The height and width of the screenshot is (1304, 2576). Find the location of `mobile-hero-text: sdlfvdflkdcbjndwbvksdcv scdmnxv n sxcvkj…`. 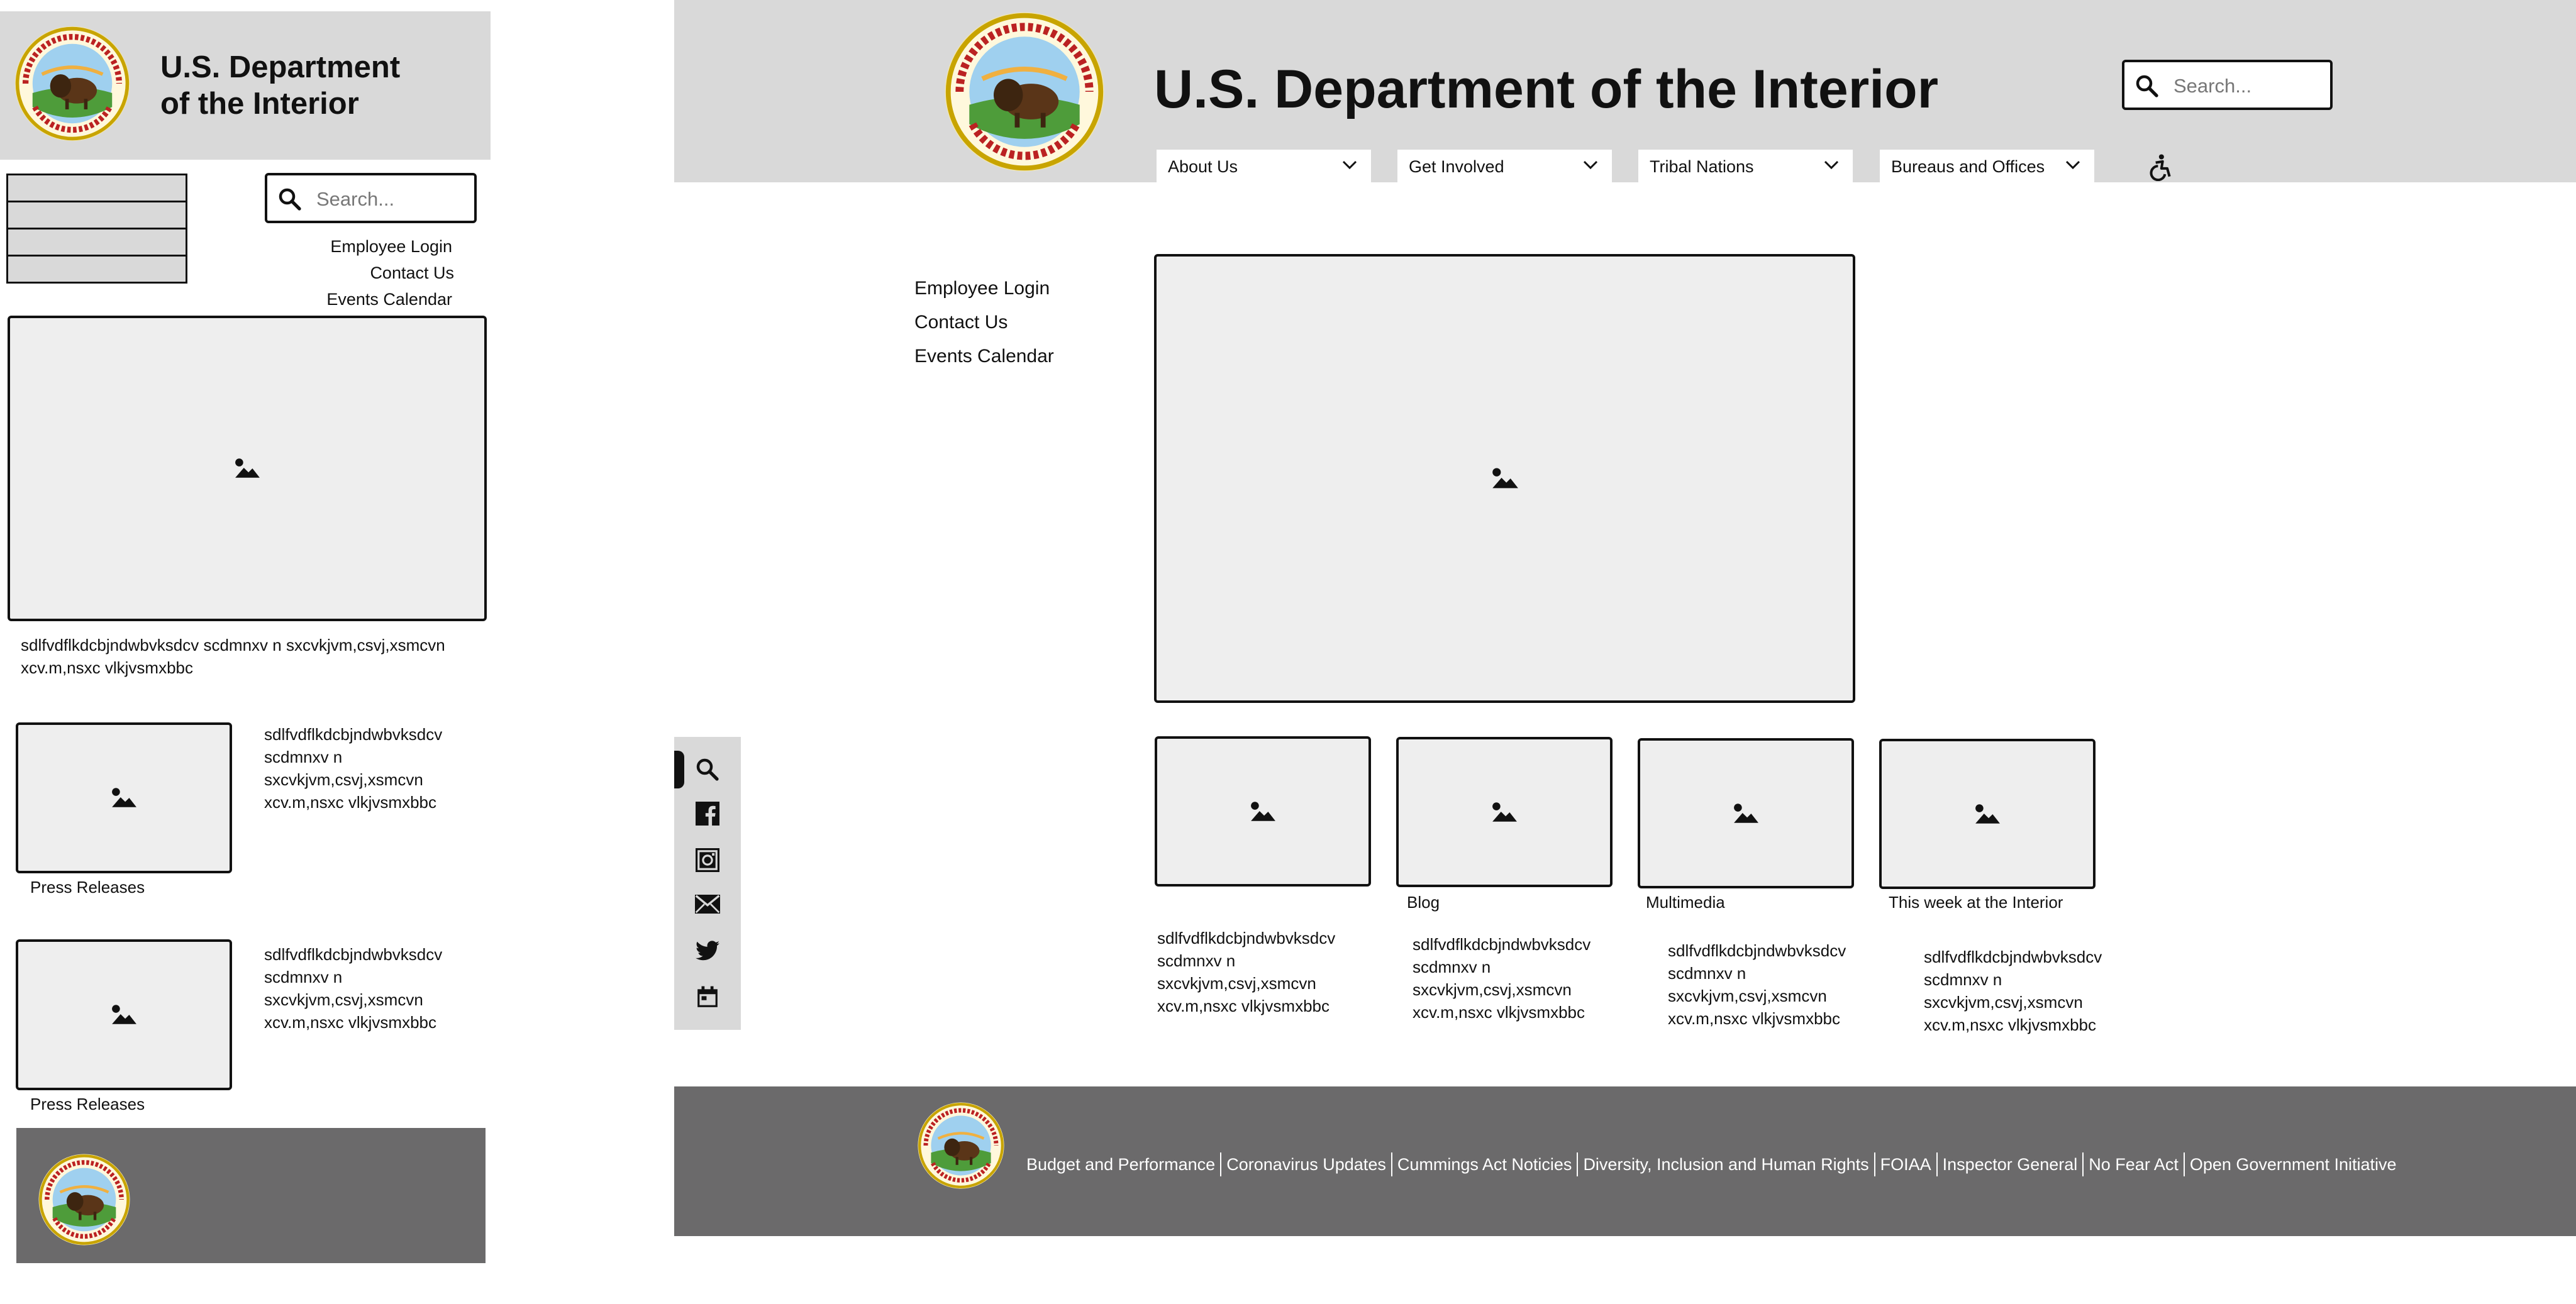

mobile-hero-text: sdlfvdflkdcbjndwbvksdcv scdmnxv n sxcvkj… is located at coordinates (233, 656).